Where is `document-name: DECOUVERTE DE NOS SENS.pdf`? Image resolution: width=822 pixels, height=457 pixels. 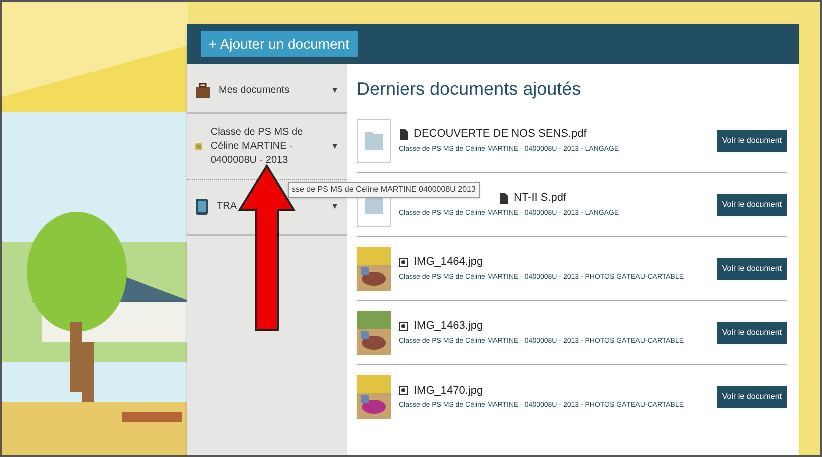 document-name: DECOUVERTE DE NOS SENS.pdf is located at coordinates (500, 134).